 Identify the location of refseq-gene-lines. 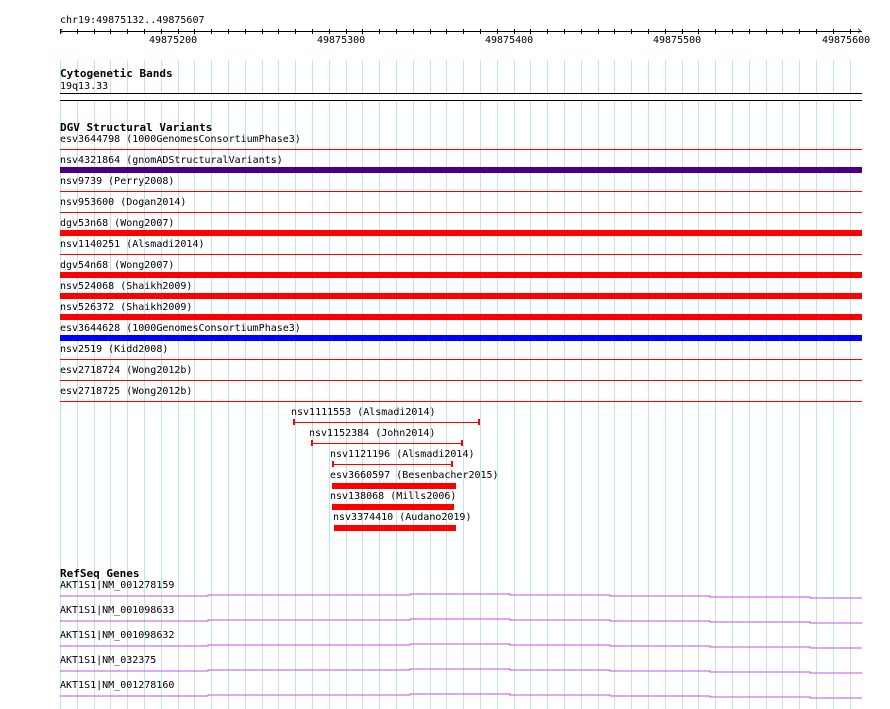
(461, 646).